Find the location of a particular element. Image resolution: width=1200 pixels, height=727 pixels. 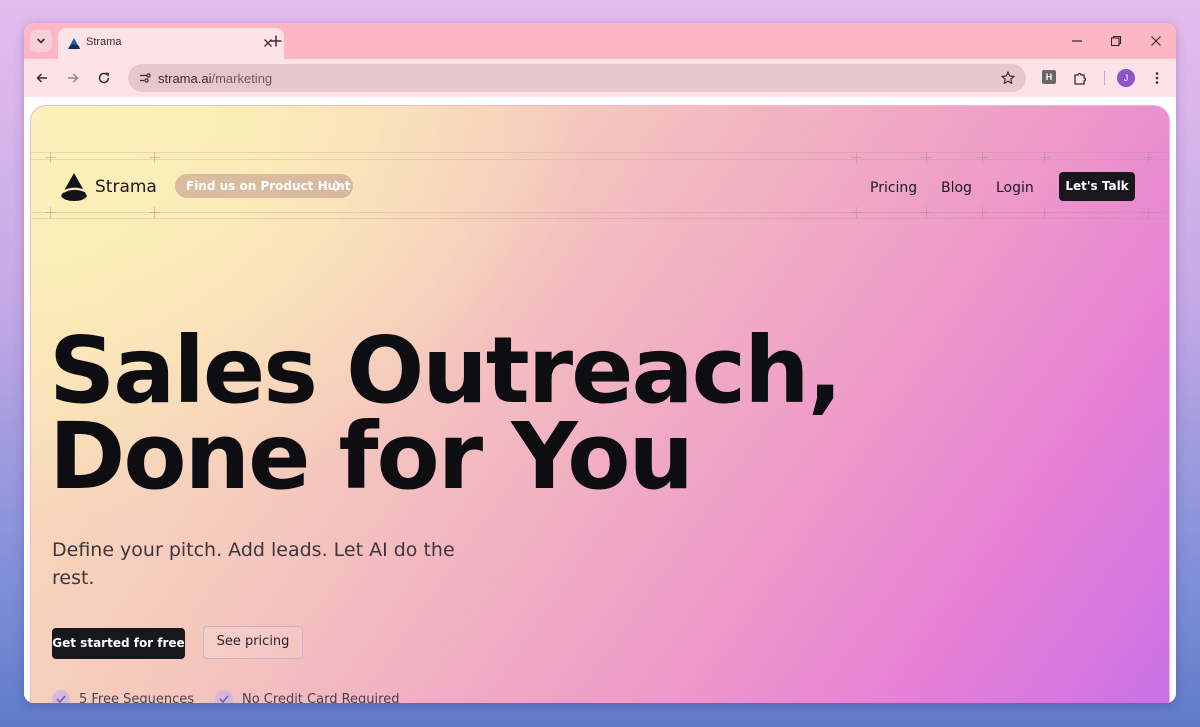

extension-h-icon: H is located at coordinates (1049, 77).